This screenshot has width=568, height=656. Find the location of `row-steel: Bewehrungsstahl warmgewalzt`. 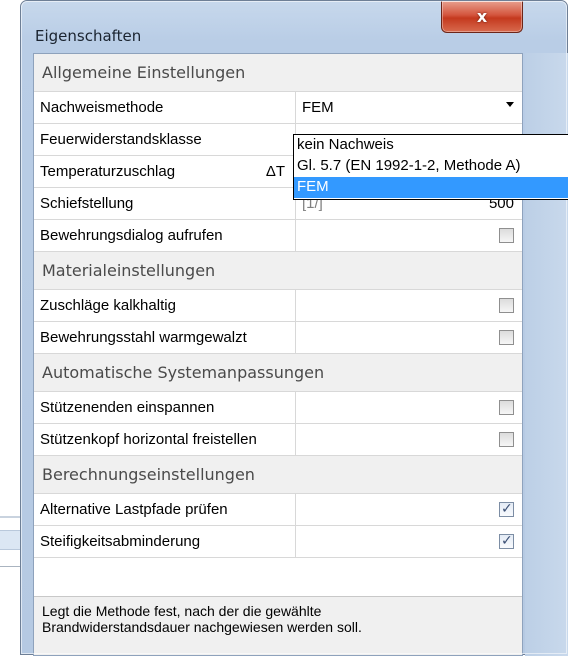

row-steel: Bewehrungsstahl warmgewalzt is located at coordinates (278, 338).